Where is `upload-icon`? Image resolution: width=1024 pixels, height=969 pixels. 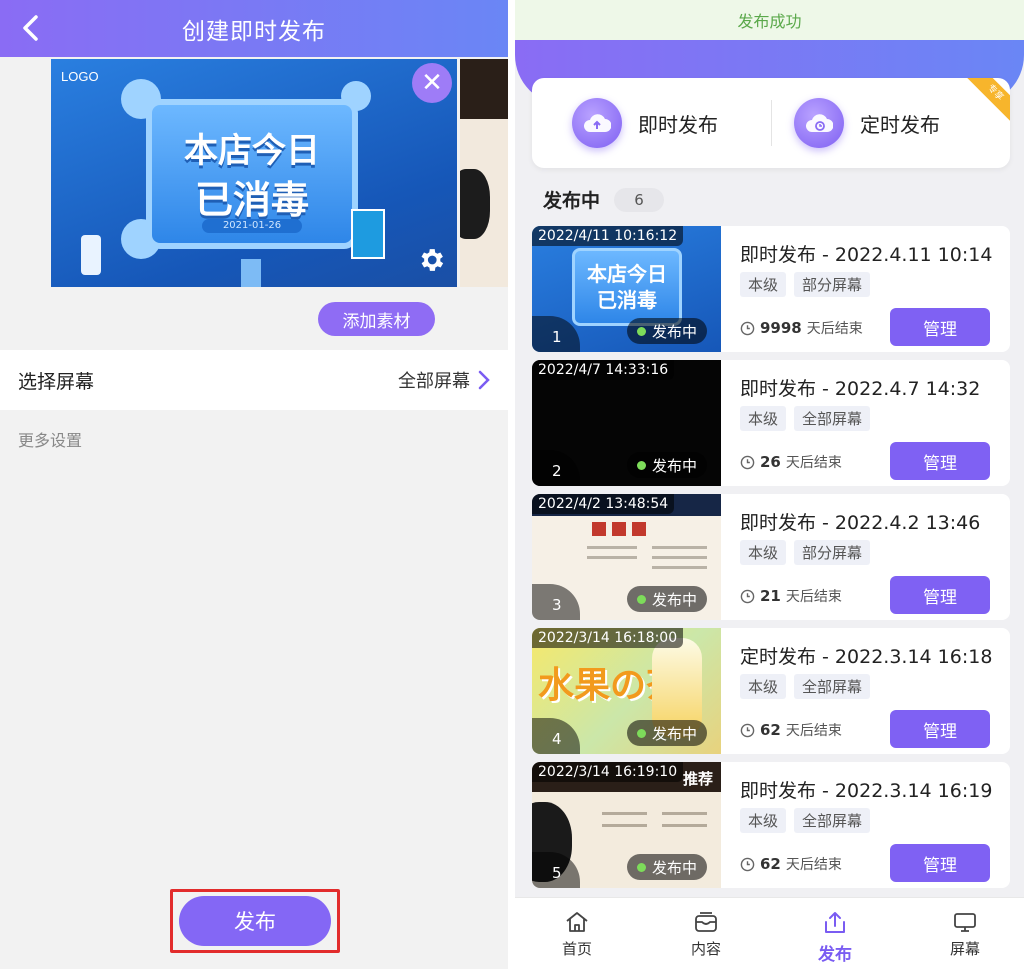
upload-icon is located at coordinates (835, 922).